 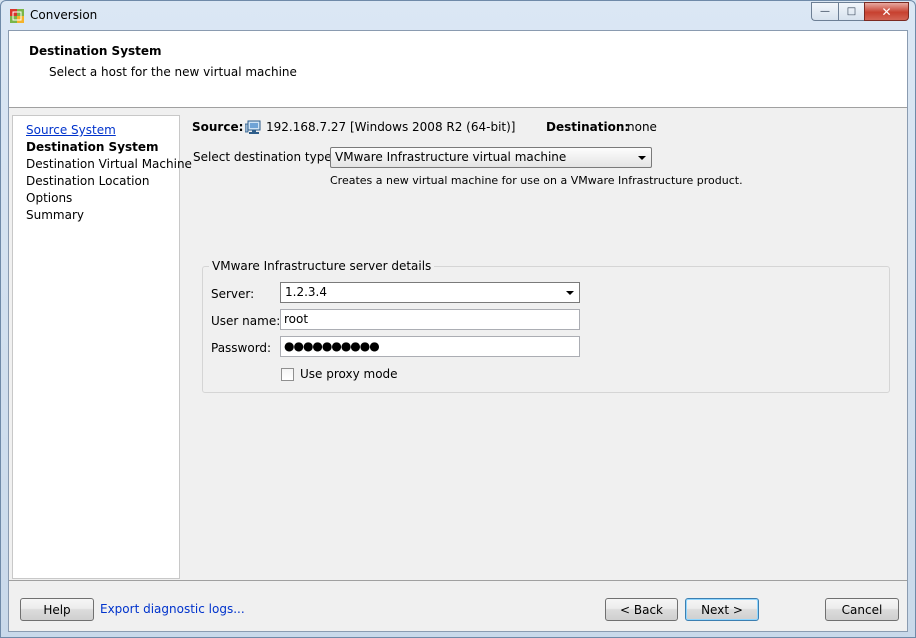 I want to click on step-destination-location: Destination Location, so click(x=88, y=181).